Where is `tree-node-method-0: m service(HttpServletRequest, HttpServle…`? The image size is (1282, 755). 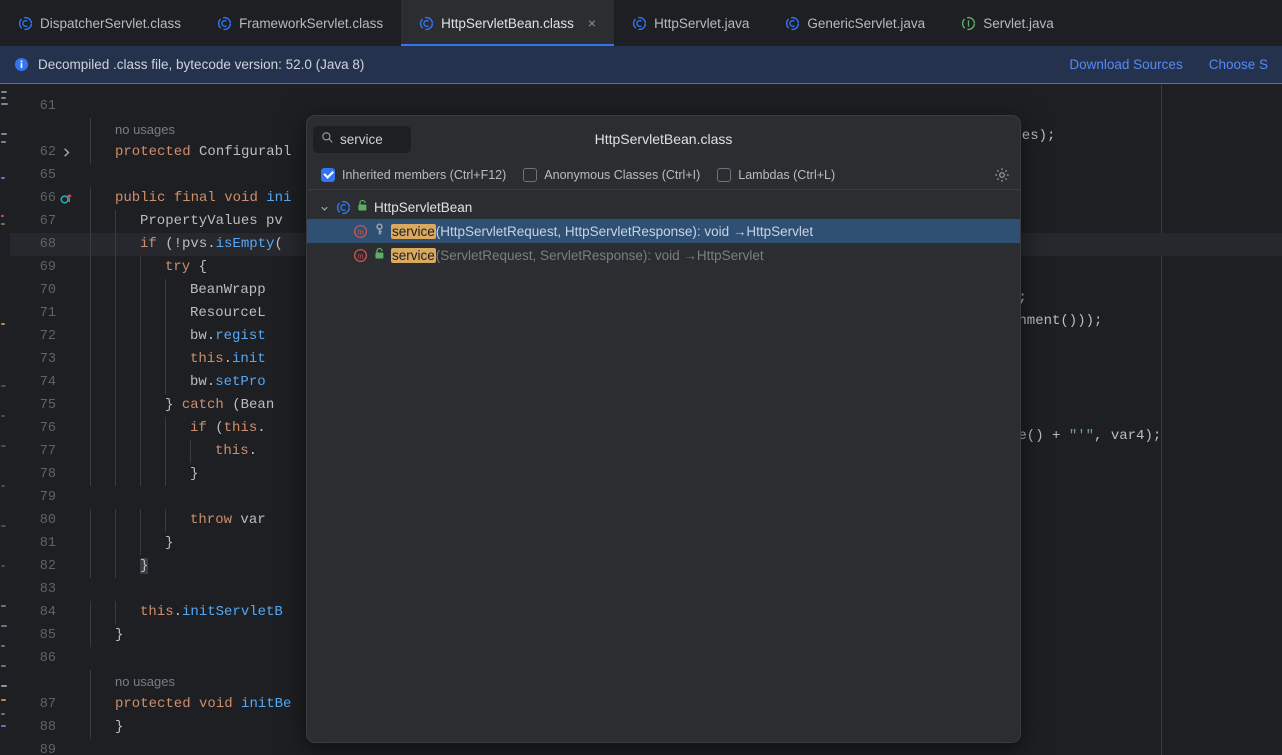 tree-node-method-0: m service(HttpServletRequest, HttpServle… is located at coordinates (663, 231).